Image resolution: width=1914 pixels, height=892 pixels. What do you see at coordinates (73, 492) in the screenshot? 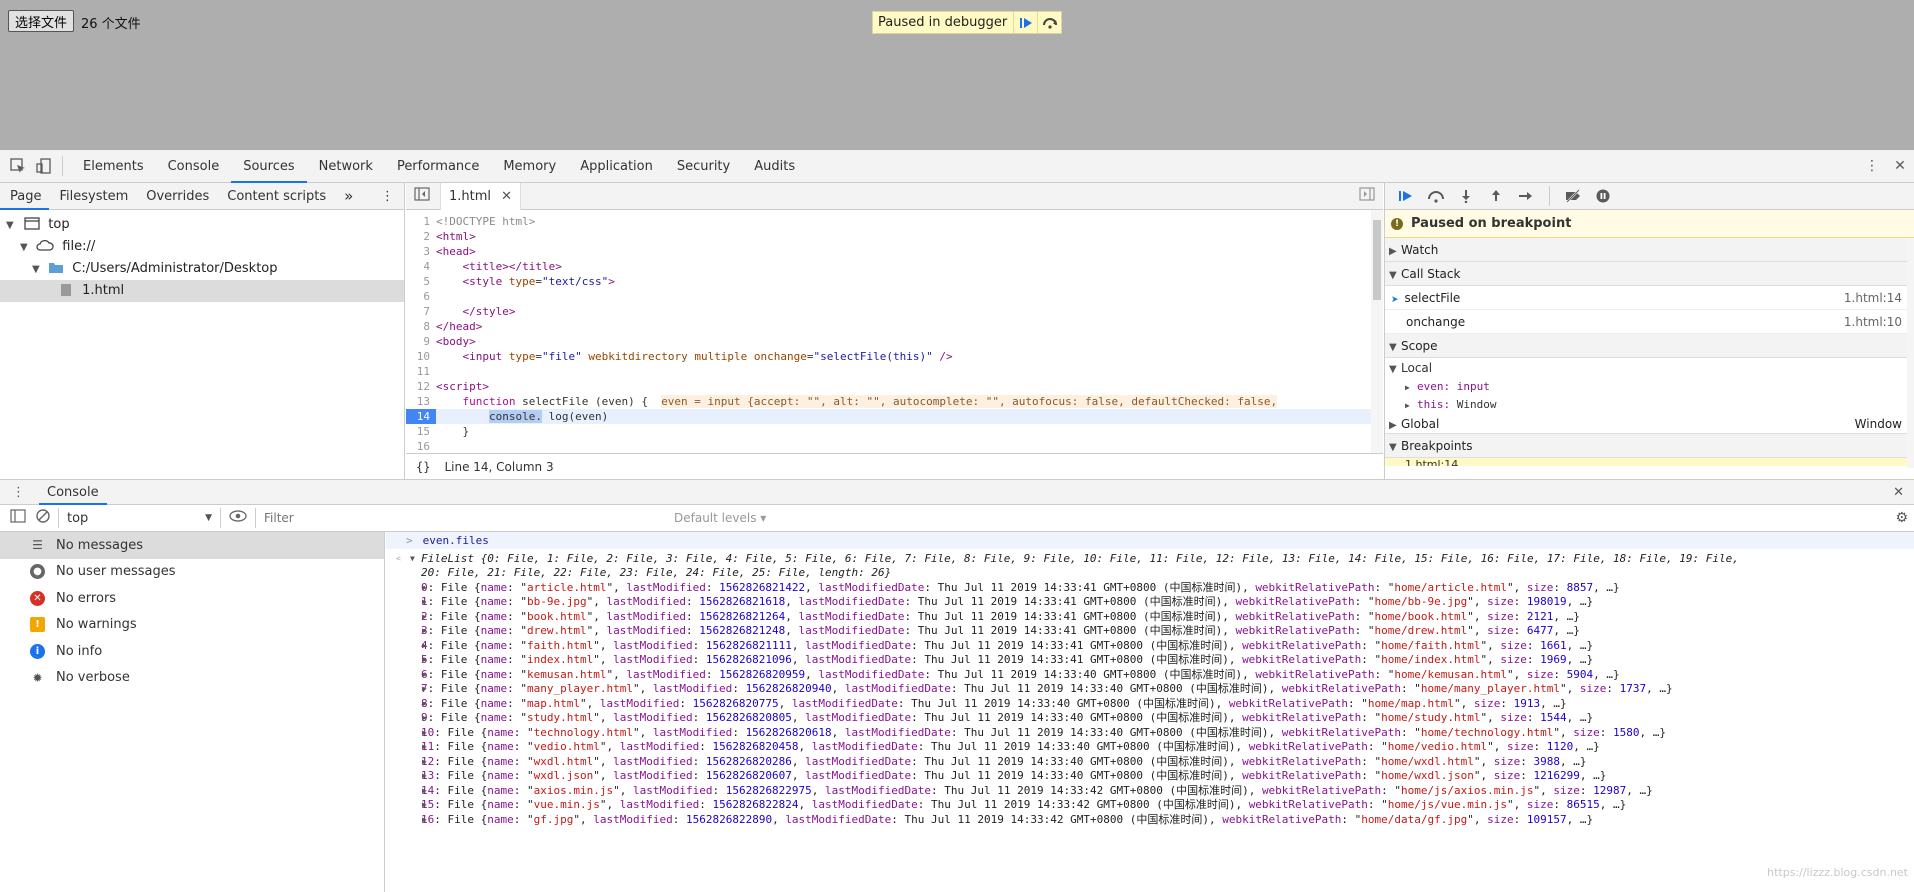
I see `drawer-tab-console: Console` at bounding box center [73, 492].